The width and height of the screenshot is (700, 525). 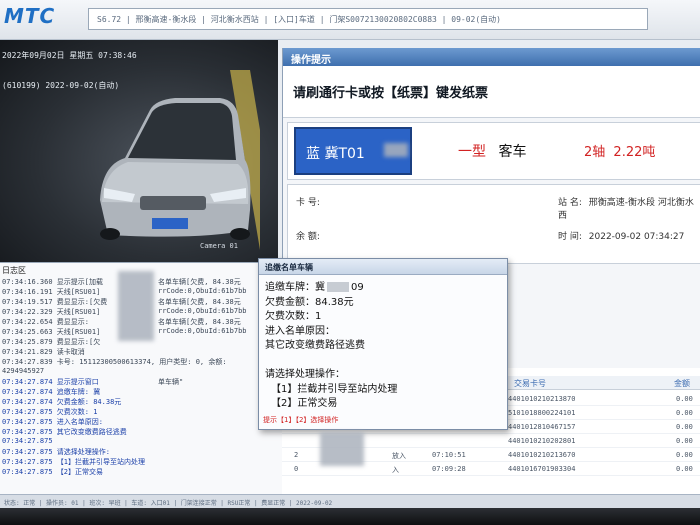 What do you see at coordinates (30, 16) in the screenshot?
I see `app-logo: MTC` at bounding box center [30, 16].